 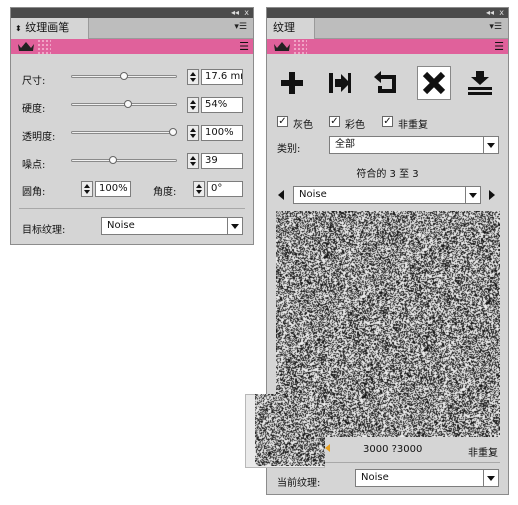 I want to click on gray-checkbox: ✓, so click(x=282, y=121).